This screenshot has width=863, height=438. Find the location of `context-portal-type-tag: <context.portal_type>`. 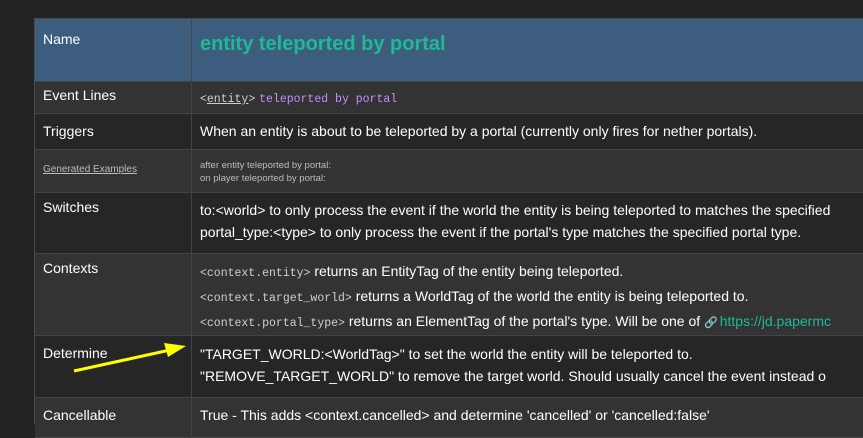

context-portal-type-tag: <context.portal_type> is located at coordinates (272, 323).